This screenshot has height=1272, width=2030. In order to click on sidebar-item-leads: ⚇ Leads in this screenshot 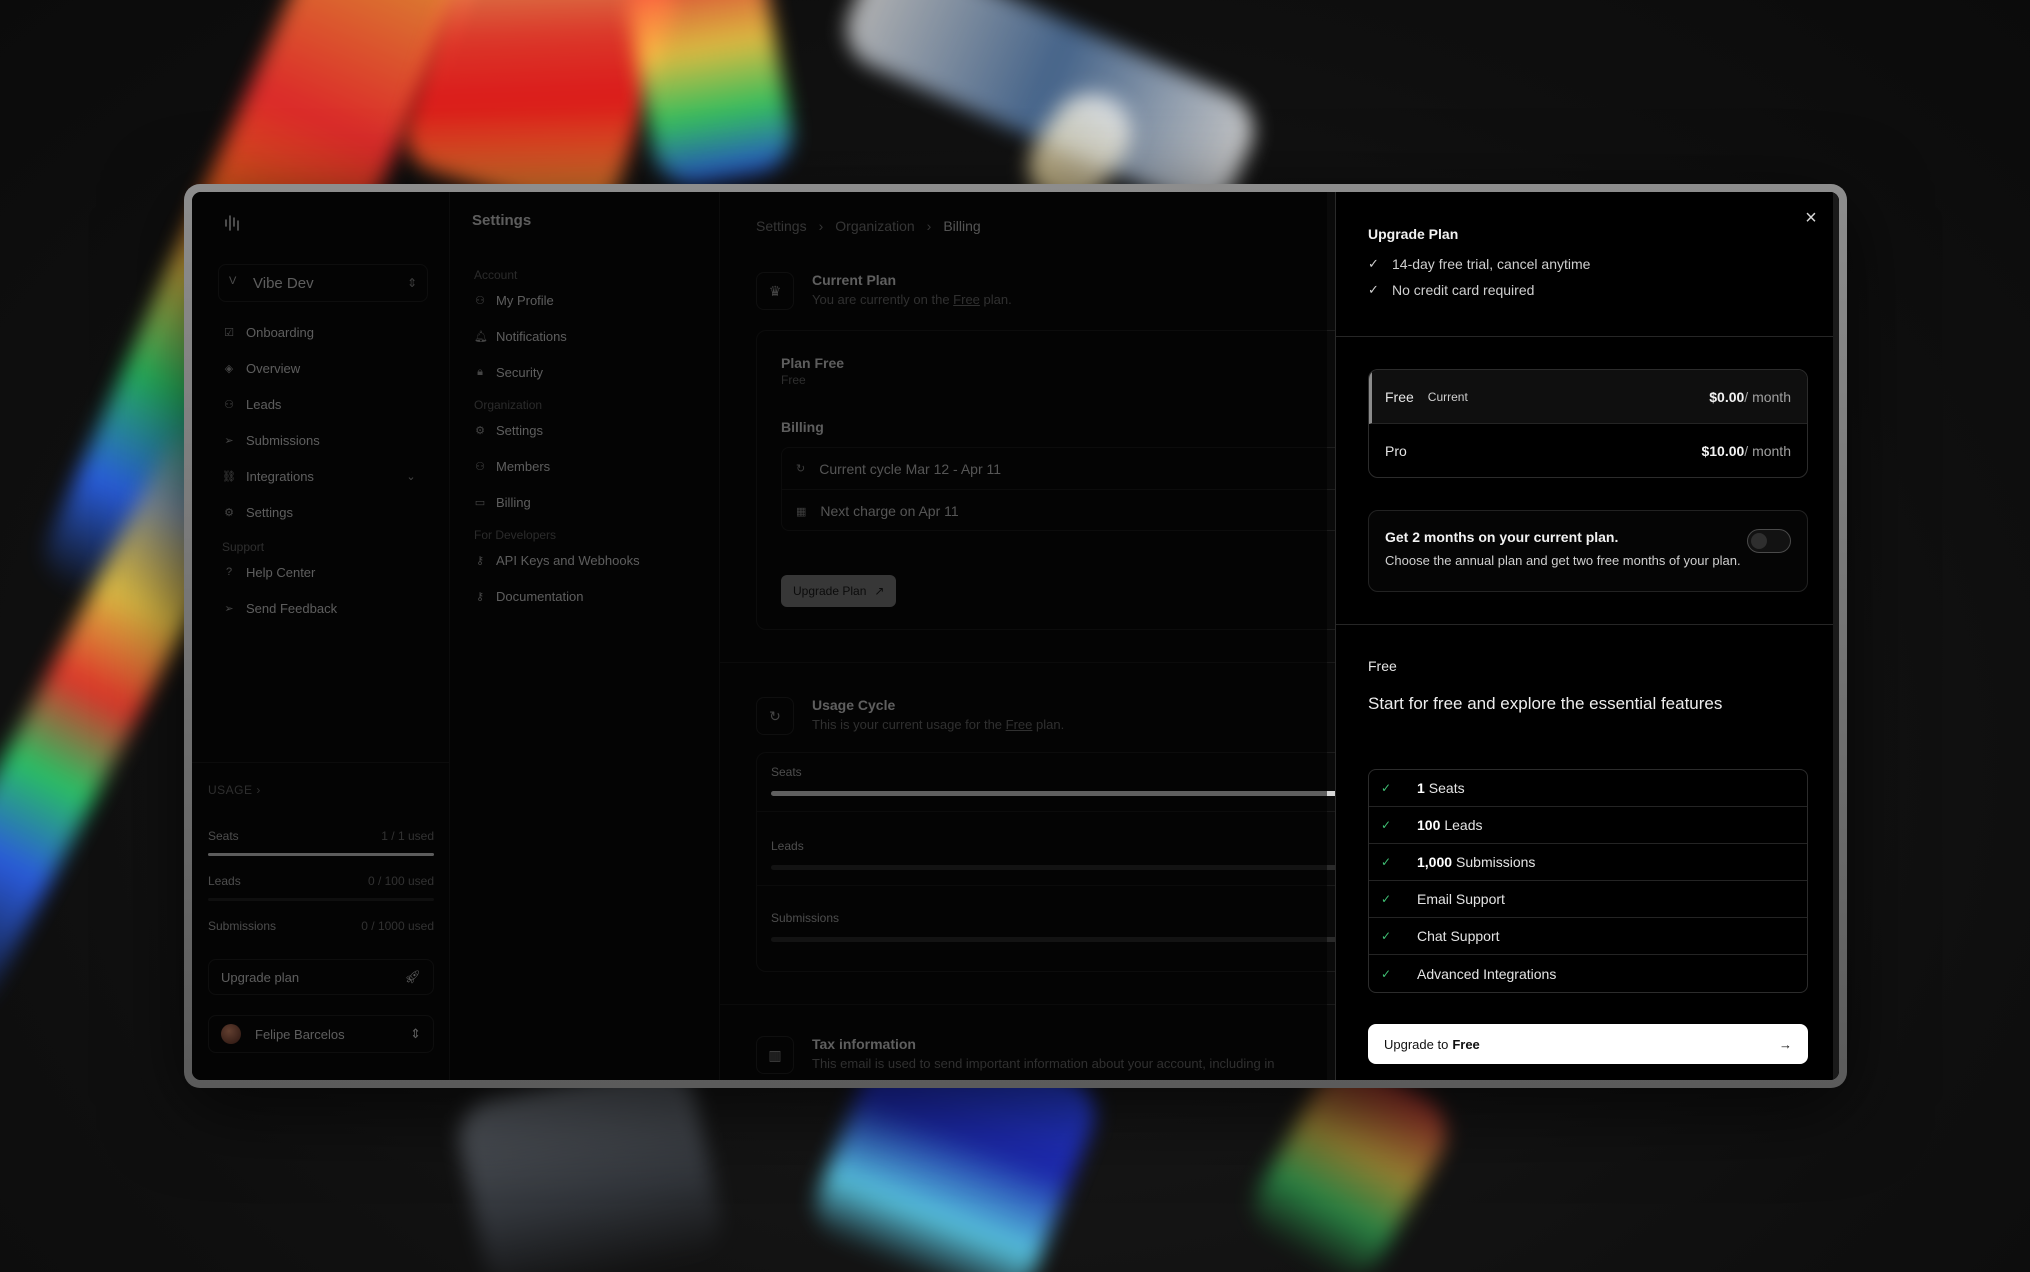, I will do `click(323, 404)`.